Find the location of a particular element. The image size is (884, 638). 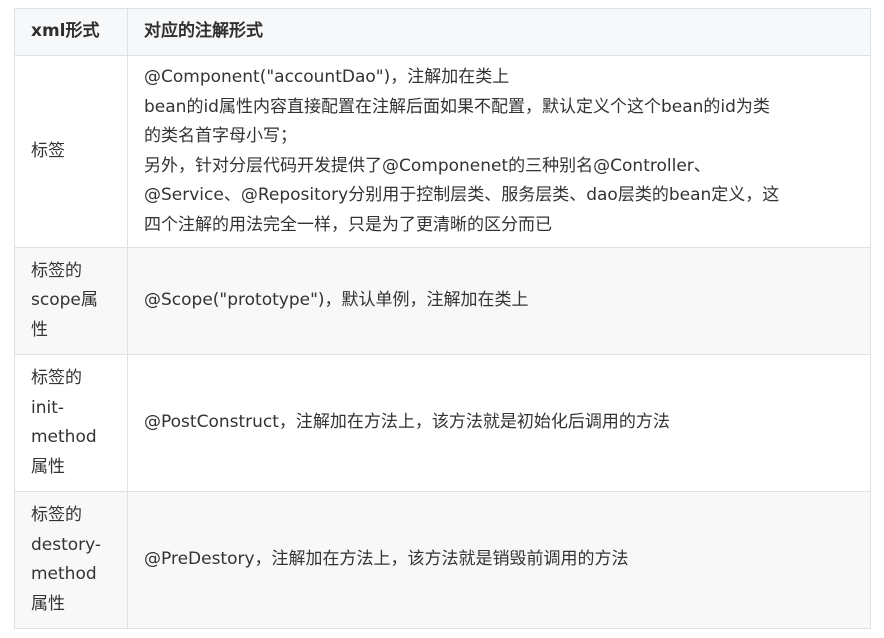

table-header: xml形式 对应的注解形式 is located at coordinates (442, 32).